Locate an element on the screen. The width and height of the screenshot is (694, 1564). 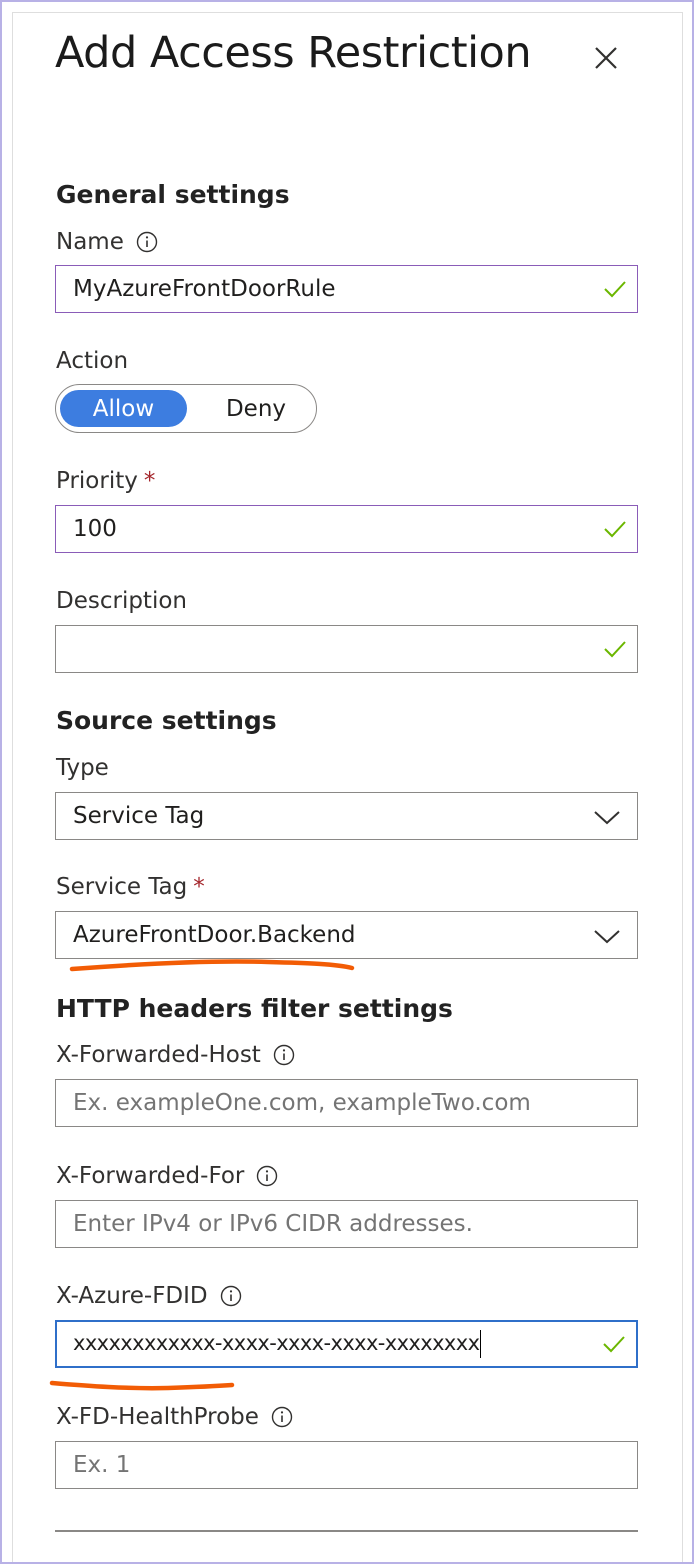
forwarded-for-placeholder: Enter IPv4 or IPv6 CIDR addresses. is located at coordinates (273, 1224).